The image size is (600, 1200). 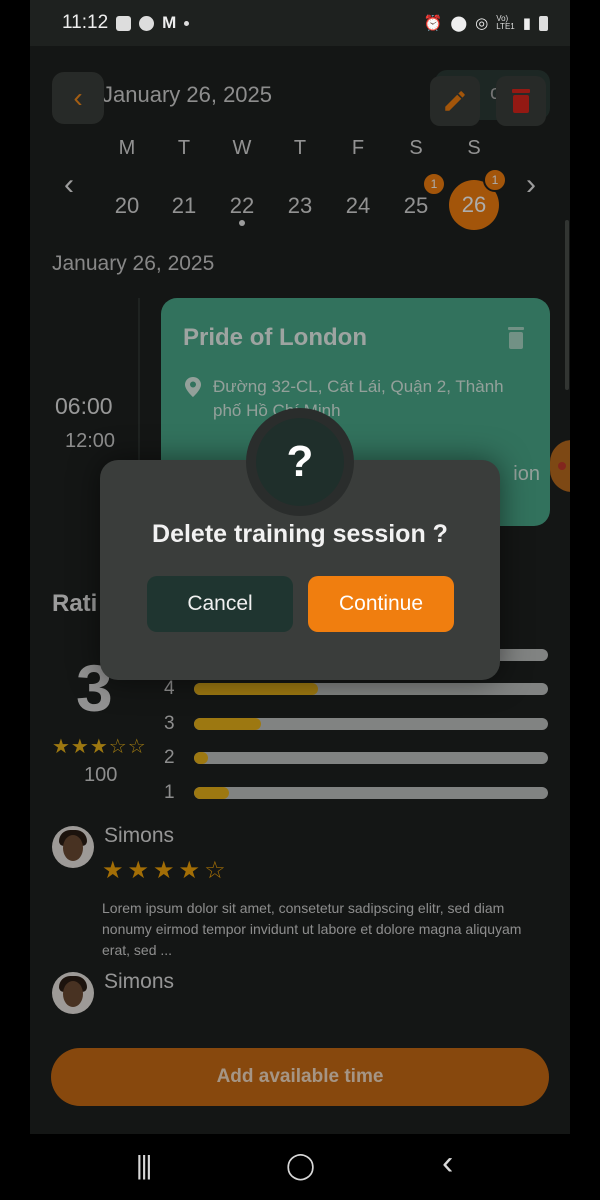 I want to click on day-number-text: 26, so click(x=474, y=204).